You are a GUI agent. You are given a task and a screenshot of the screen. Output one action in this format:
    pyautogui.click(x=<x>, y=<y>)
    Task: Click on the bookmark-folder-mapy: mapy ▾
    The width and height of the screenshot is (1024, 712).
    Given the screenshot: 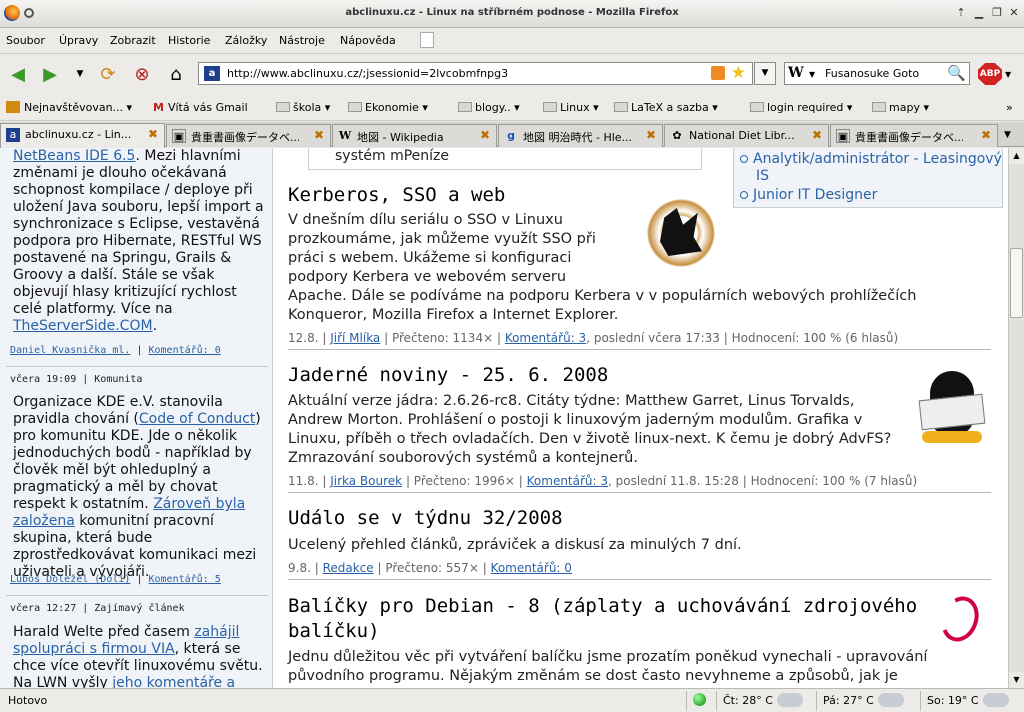 What is the action you would take?
    pyautogui.click(x=900, y=107)
    